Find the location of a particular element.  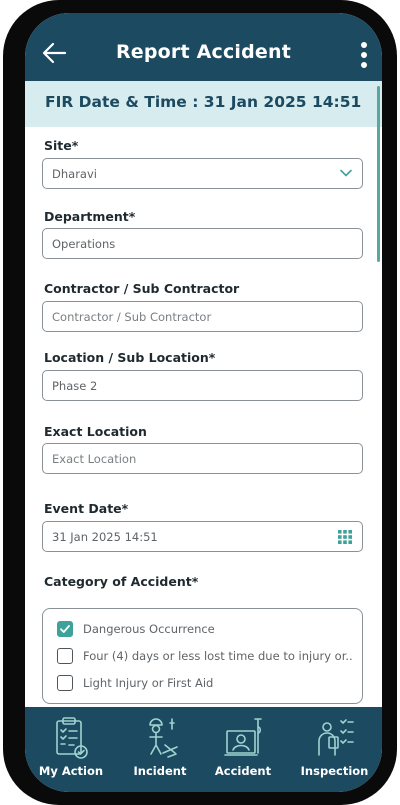

checkbox-checked is located at coordinates (65, 629).